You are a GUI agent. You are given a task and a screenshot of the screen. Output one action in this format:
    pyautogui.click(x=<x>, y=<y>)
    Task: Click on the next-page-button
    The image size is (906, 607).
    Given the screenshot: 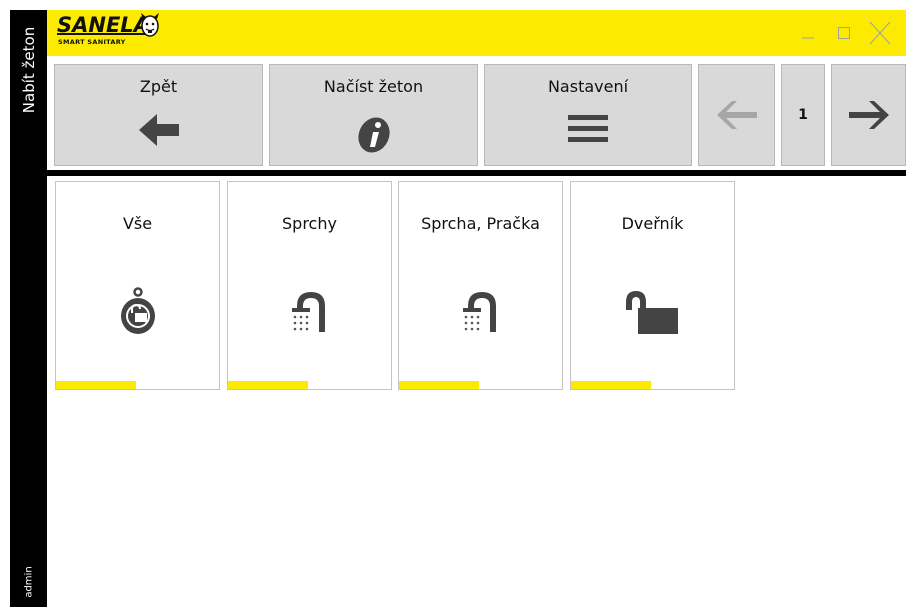 What is the action you would take?
    pyautogui.click(x=868, y=115)
    